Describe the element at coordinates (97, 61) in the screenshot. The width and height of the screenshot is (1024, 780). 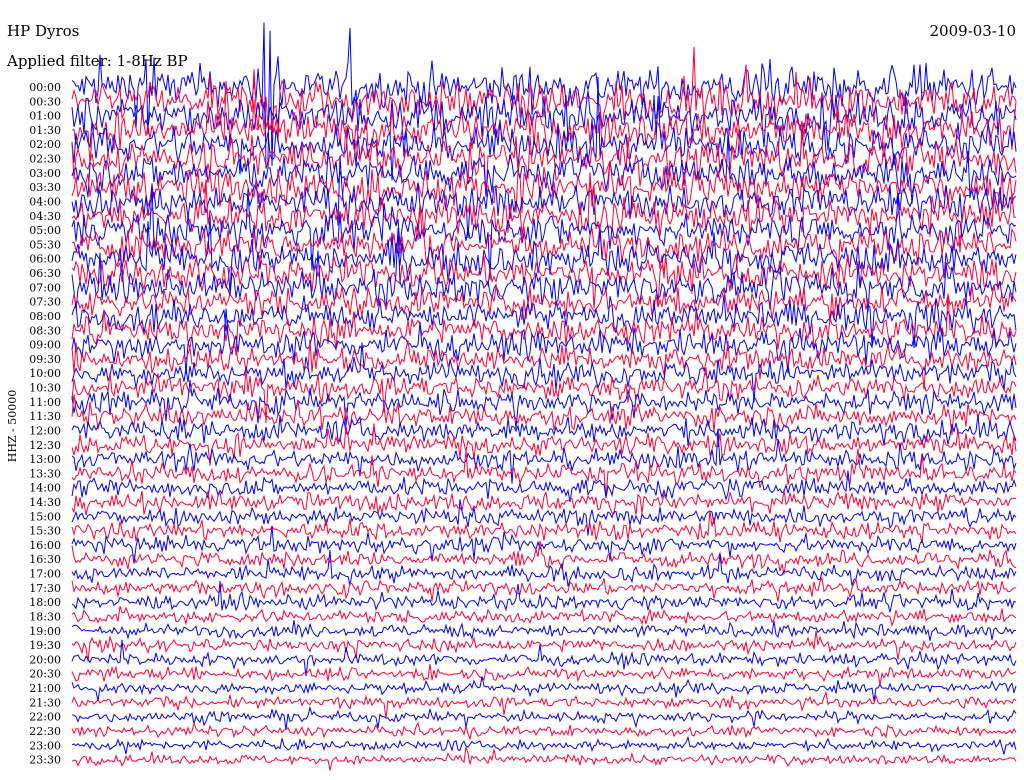
I see `filter-label: Applied filter: 1-8Hz BP` at that location.